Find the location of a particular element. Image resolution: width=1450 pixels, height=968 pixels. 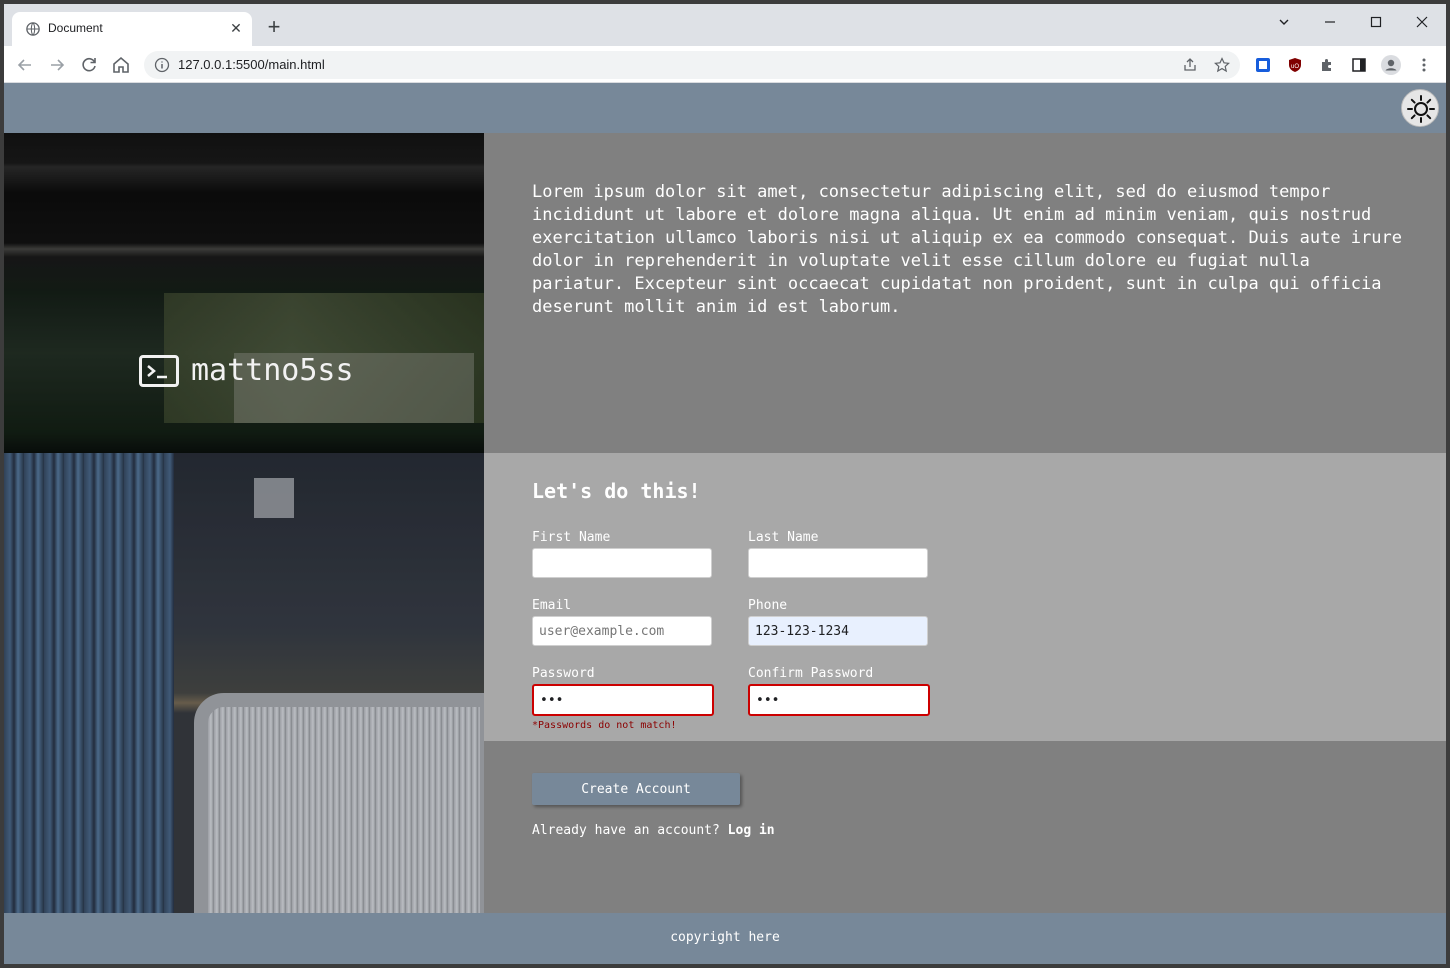

new-tab-button: + is located at coordinates (274, 28).